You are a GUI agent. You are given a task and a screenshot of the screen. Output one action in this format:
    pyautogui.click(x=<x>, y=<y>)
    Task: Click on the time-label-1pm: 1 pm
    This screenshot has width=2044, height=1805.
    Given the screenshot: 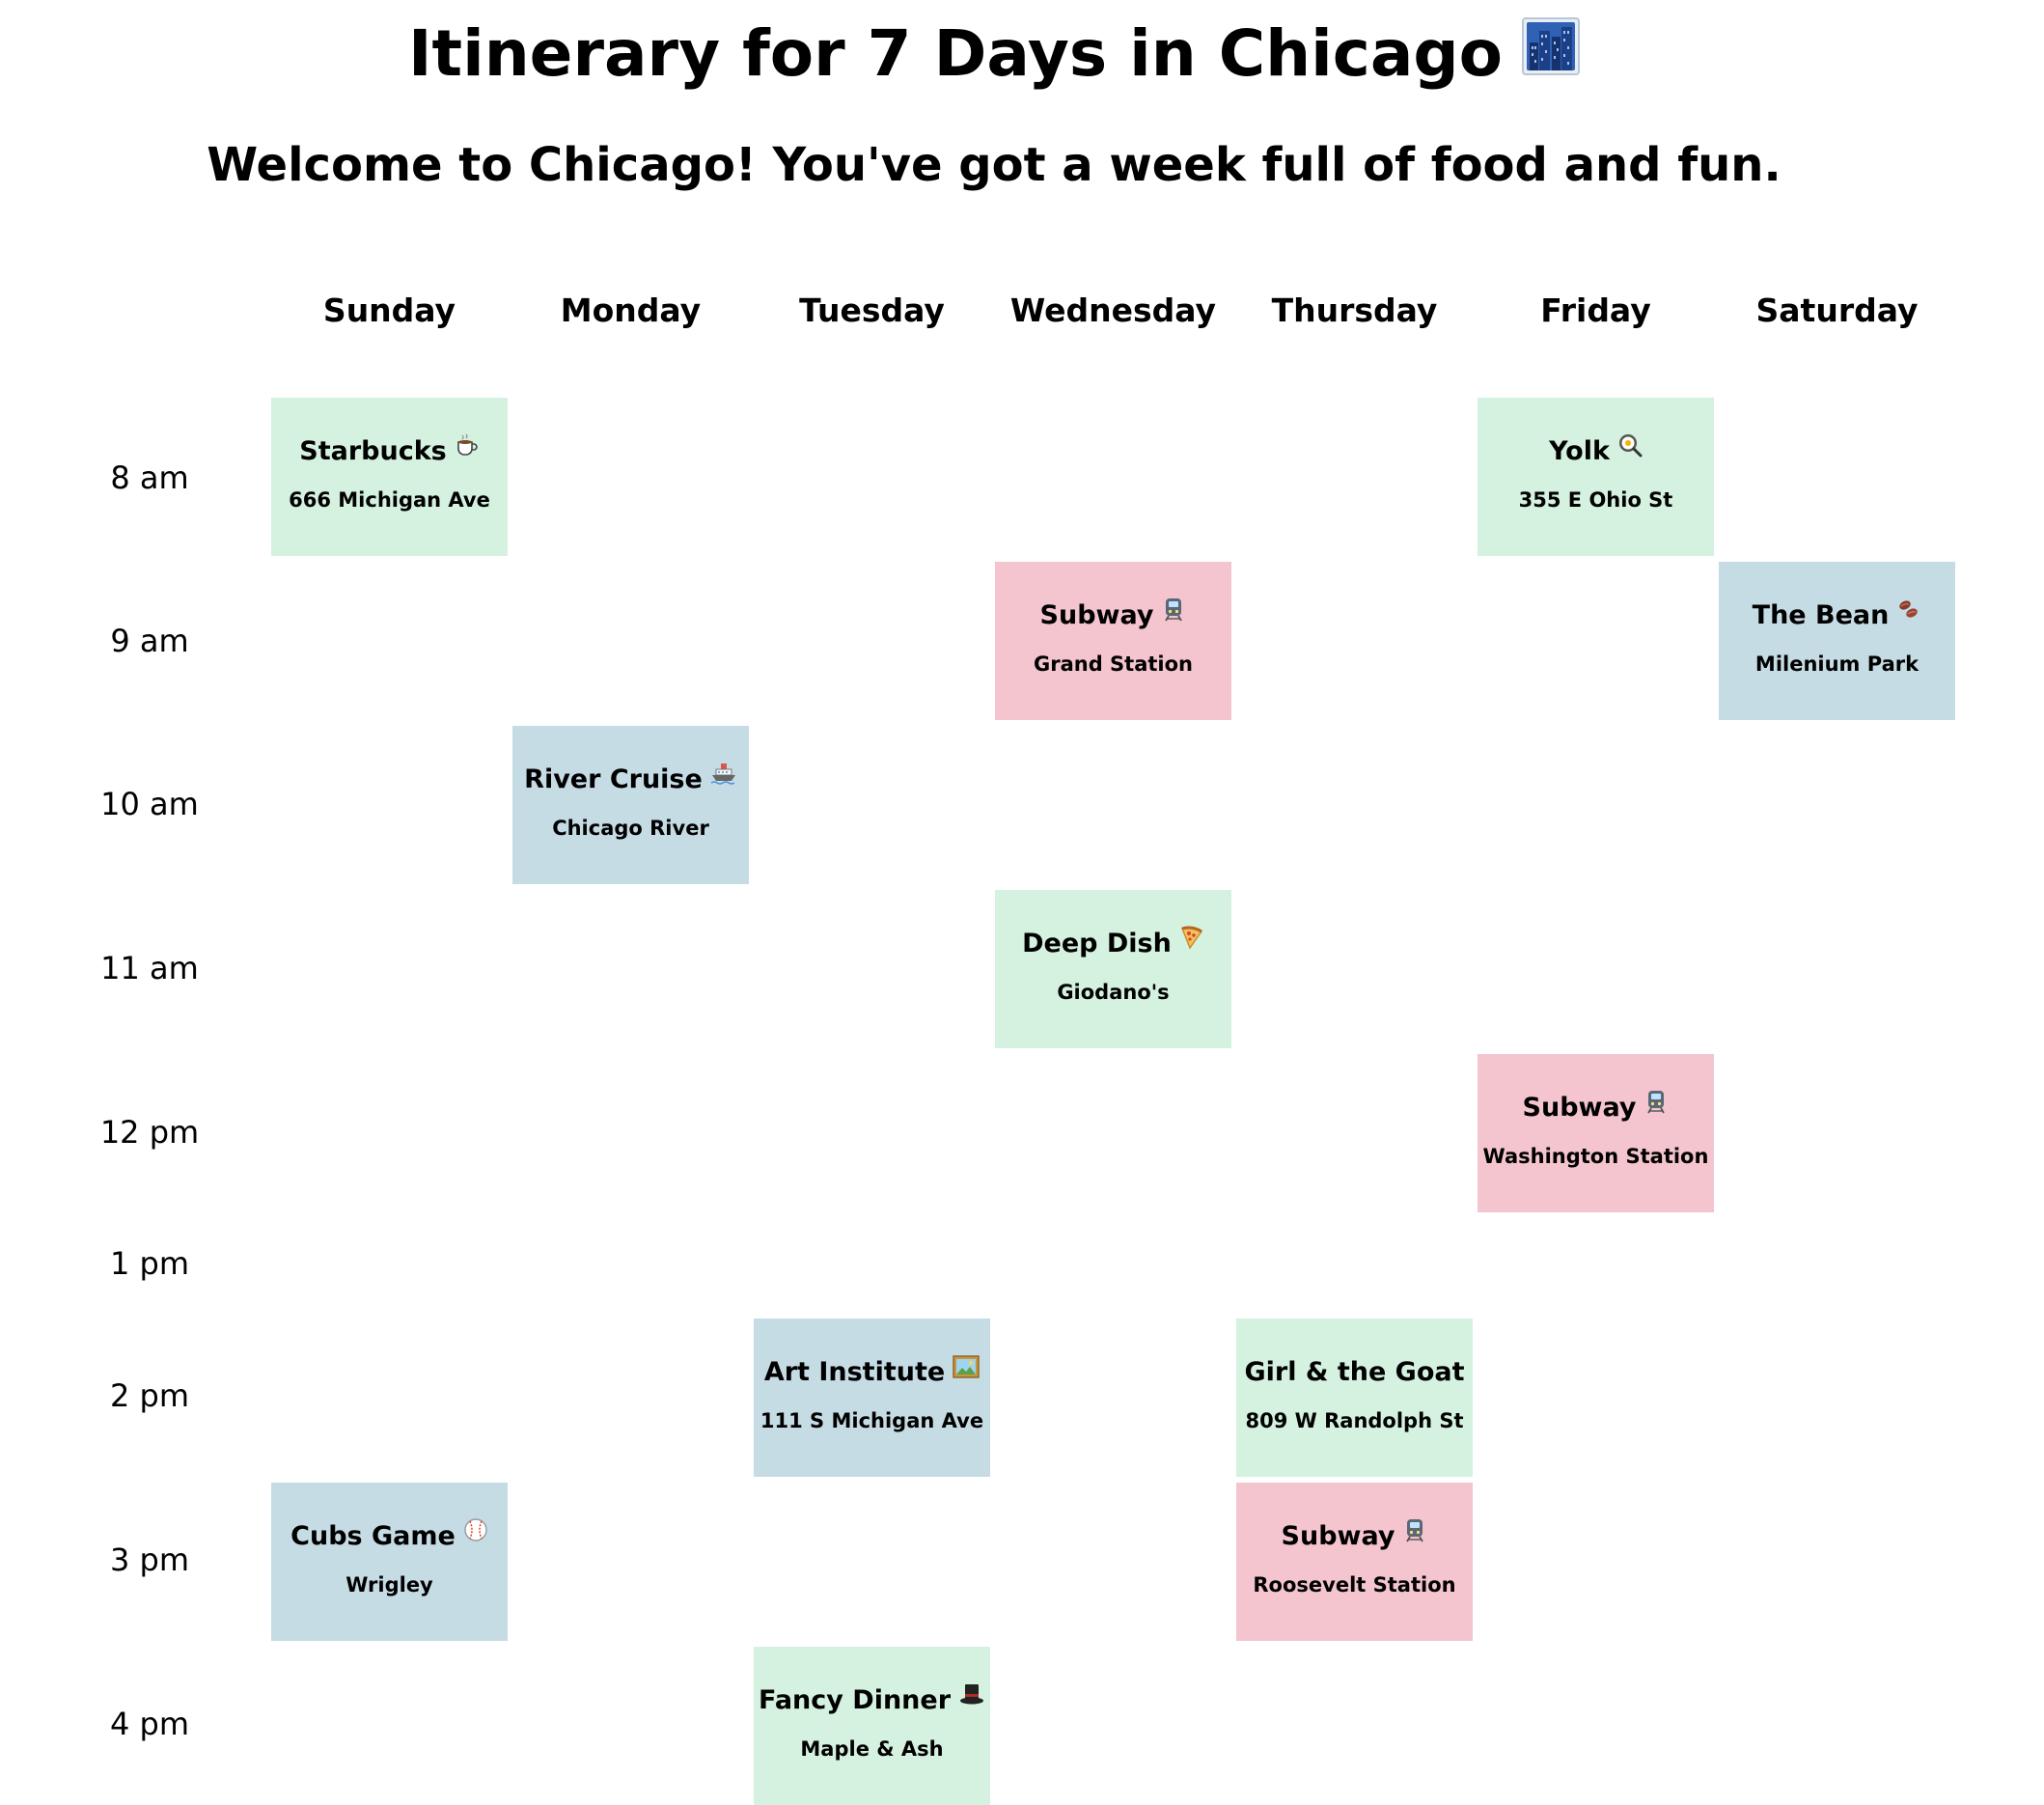 What is the action you would take?
    pyautogui.click(x=149, y=1264)
    